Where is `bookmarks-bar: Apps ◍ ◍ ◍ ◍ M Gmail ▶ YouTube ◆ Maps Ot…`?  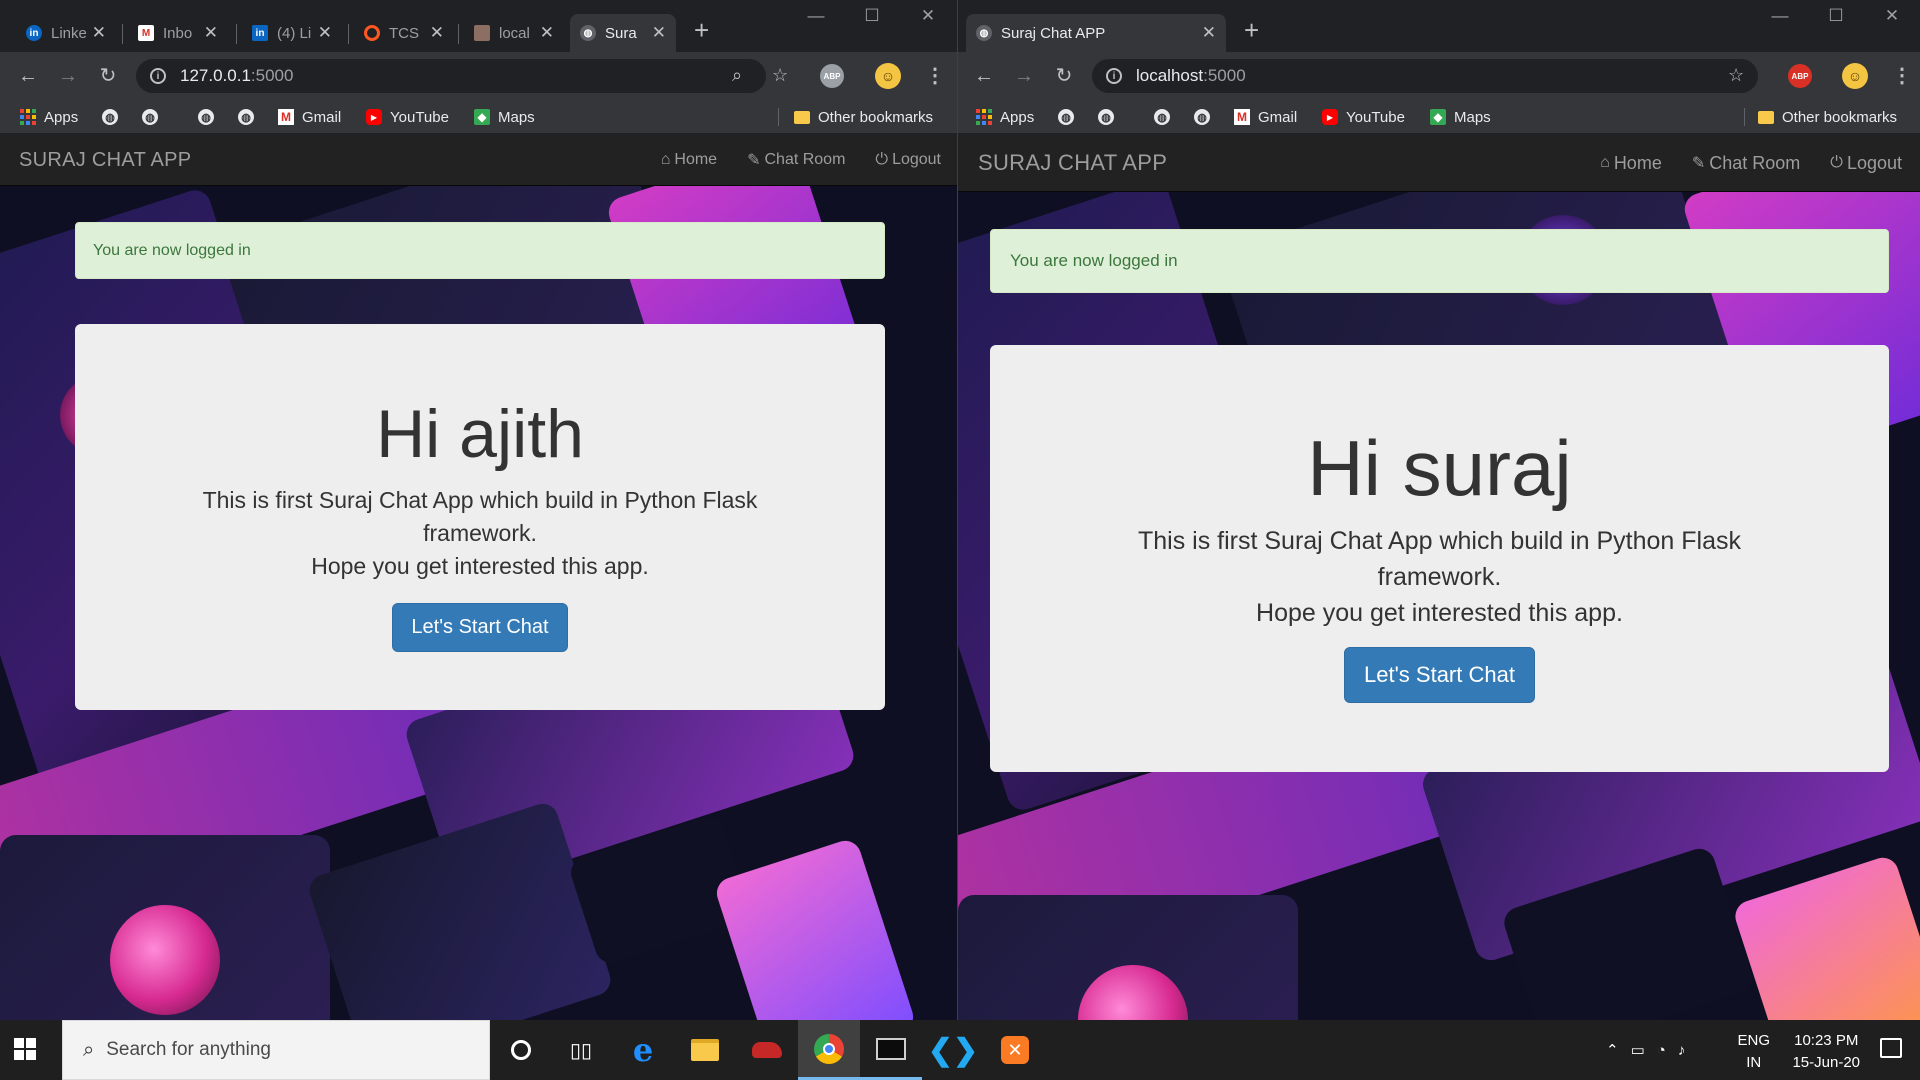
bookmarks-bar: Apps ◍ ◍ ◍ ◍ M Gmail ▶ YouTube ◆ Maps Ot… is located at coordinates (1439, 117).